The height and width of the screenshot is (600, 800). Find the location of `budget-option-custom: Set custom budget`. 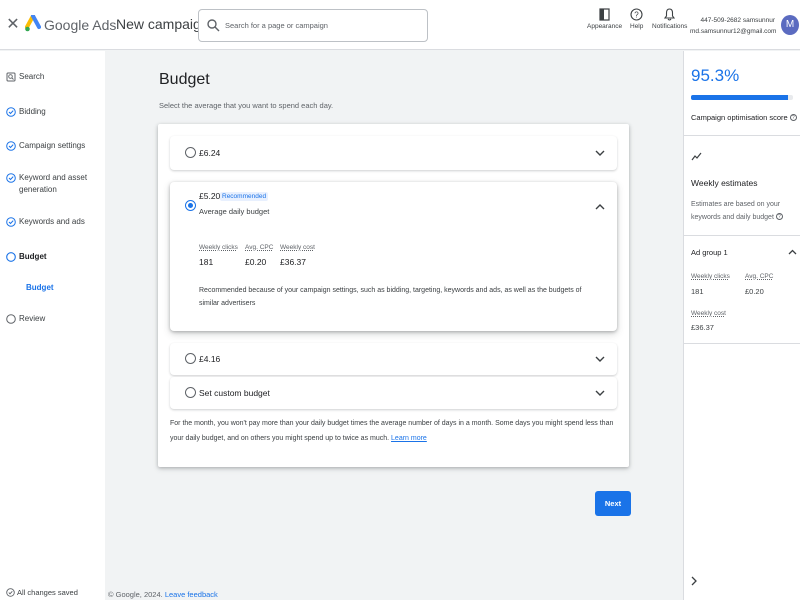

budget-option-custom: Set custom budget is located at coordinates (393, 393).